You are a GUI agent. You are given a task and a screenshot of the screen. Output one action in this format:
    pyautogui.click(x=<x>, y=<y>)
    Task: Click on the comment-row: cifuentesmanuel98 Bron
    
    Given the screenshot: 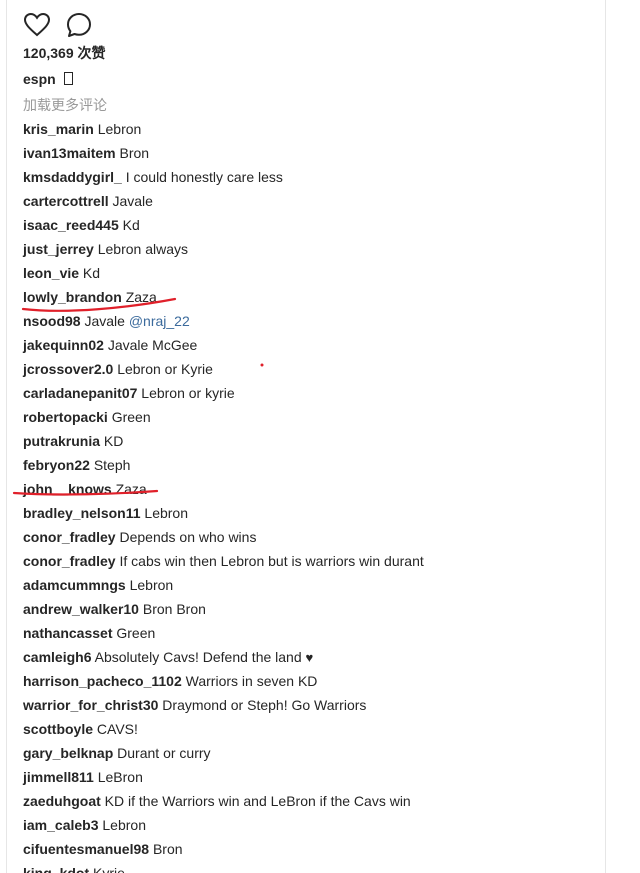 What is the action you would take?
    pyautogui.click(x=223, y=852)
    